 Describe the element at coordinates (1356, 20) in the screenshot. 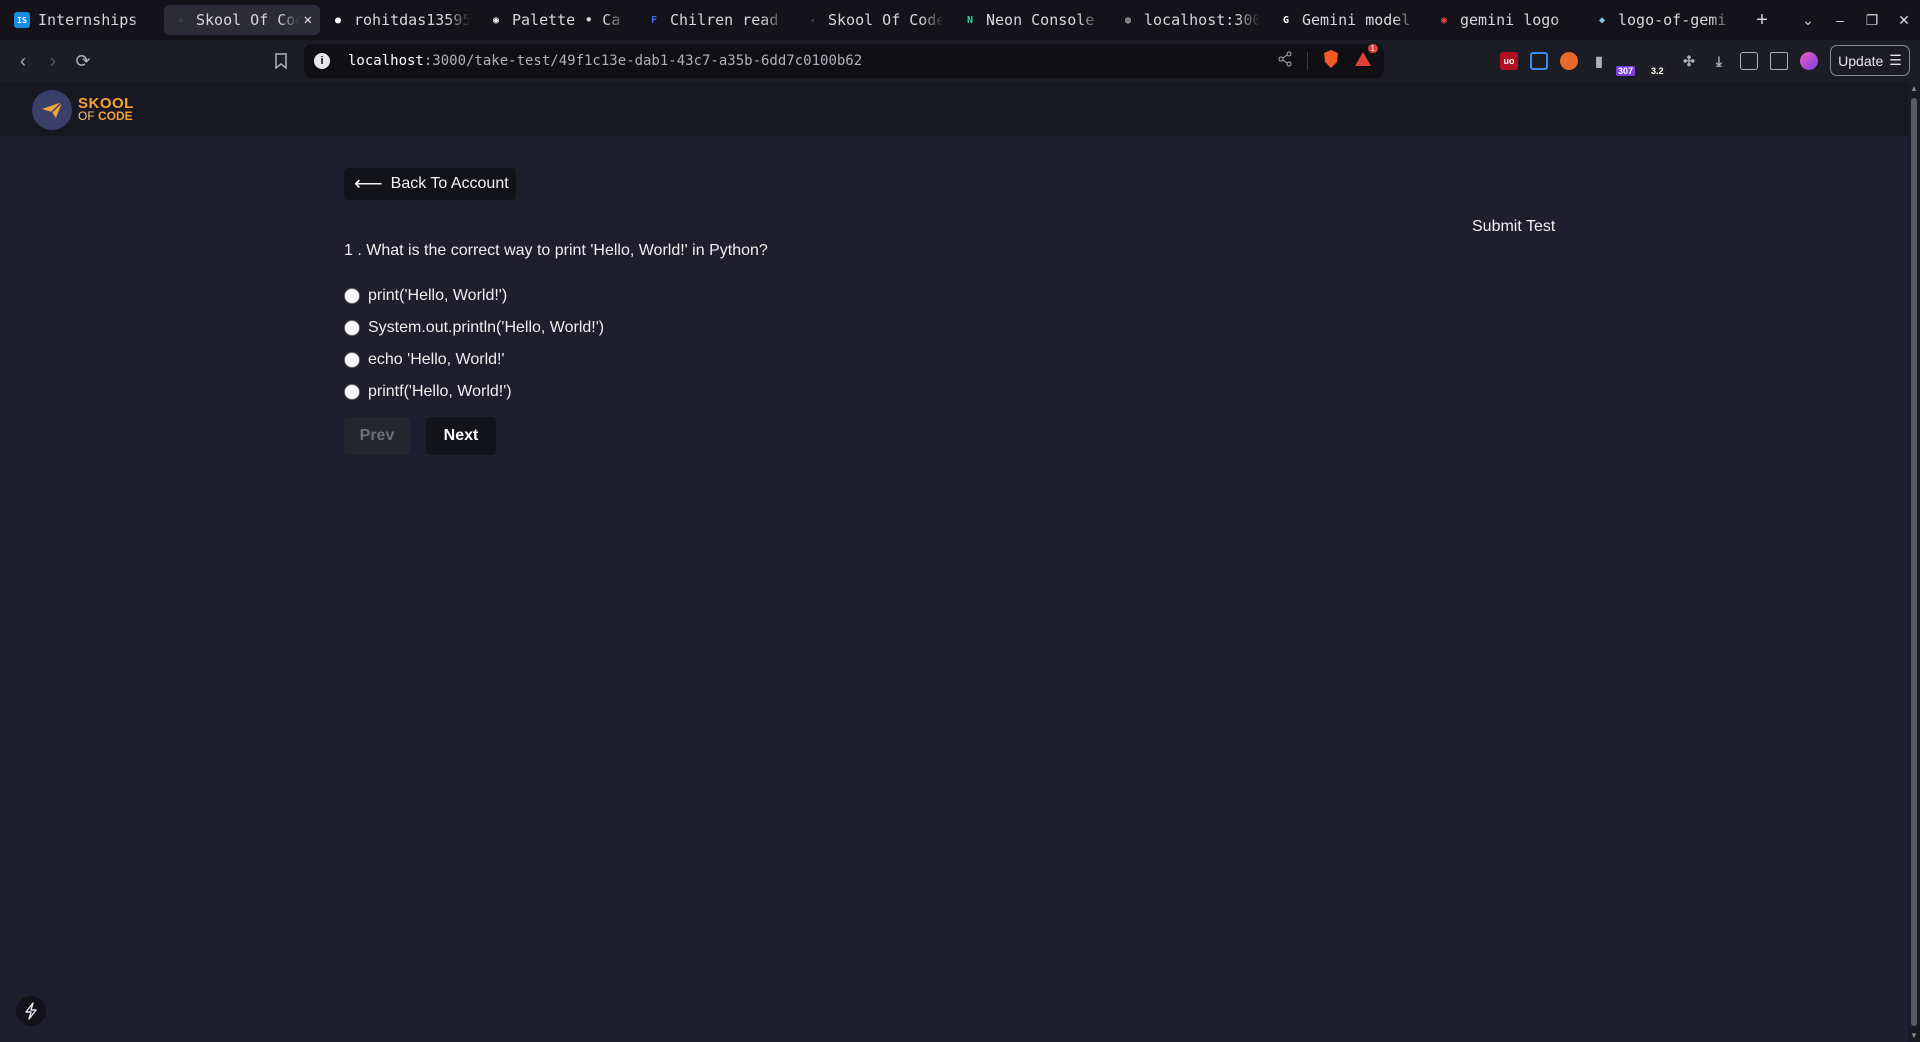

I see `tab-label: Gemini model` at that location.